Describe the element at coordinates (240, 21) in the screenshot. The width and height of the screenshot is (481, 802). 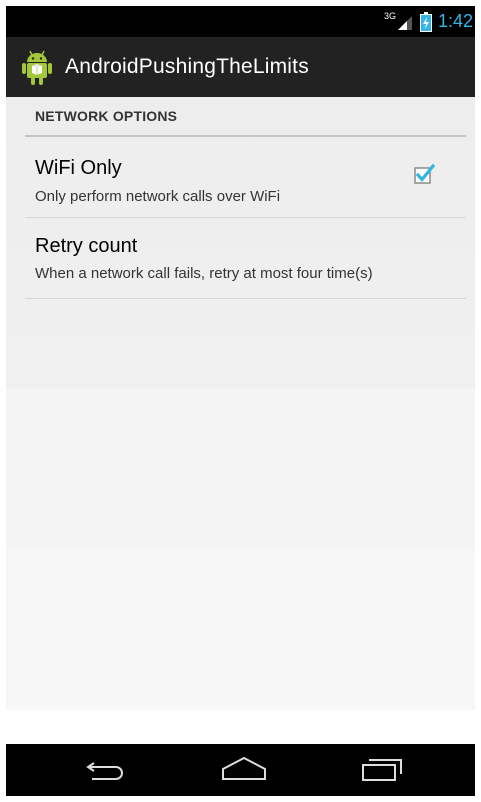
I see `status-bar: 3G 1:42` at that location.